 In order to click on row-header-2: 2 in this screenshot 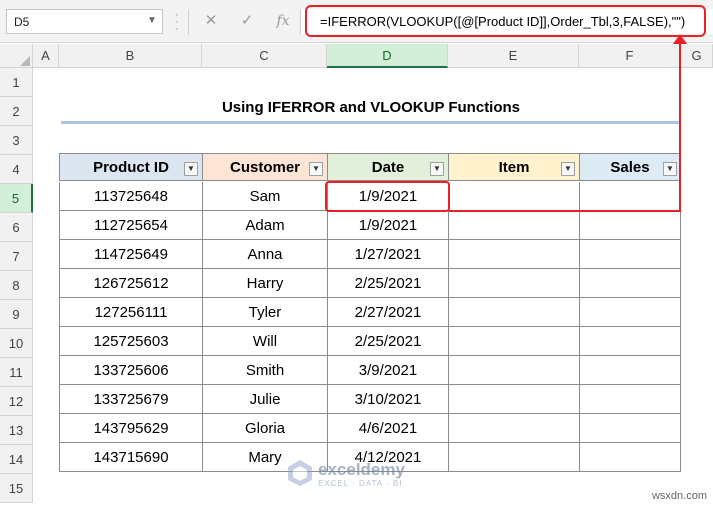, I will do `click(16, 111)`.